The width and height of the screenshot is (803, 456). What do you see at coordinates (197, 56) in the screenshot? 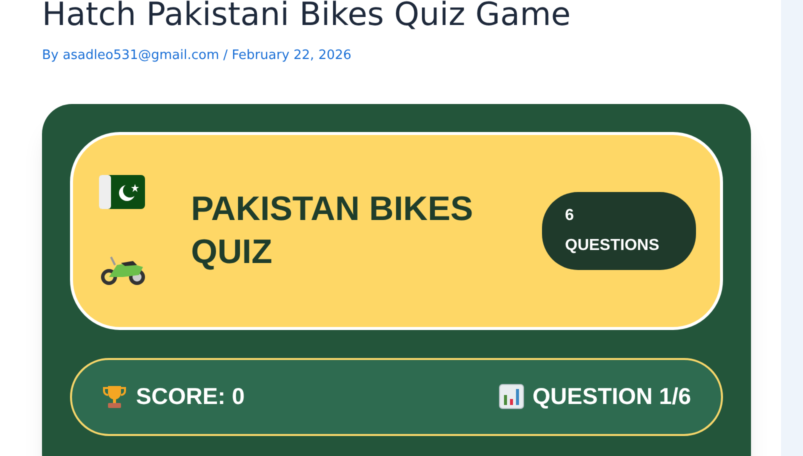
I see `post-byline: By asadleo531@gmail.com / February 22, 2026` at bounding box center [197, 56].